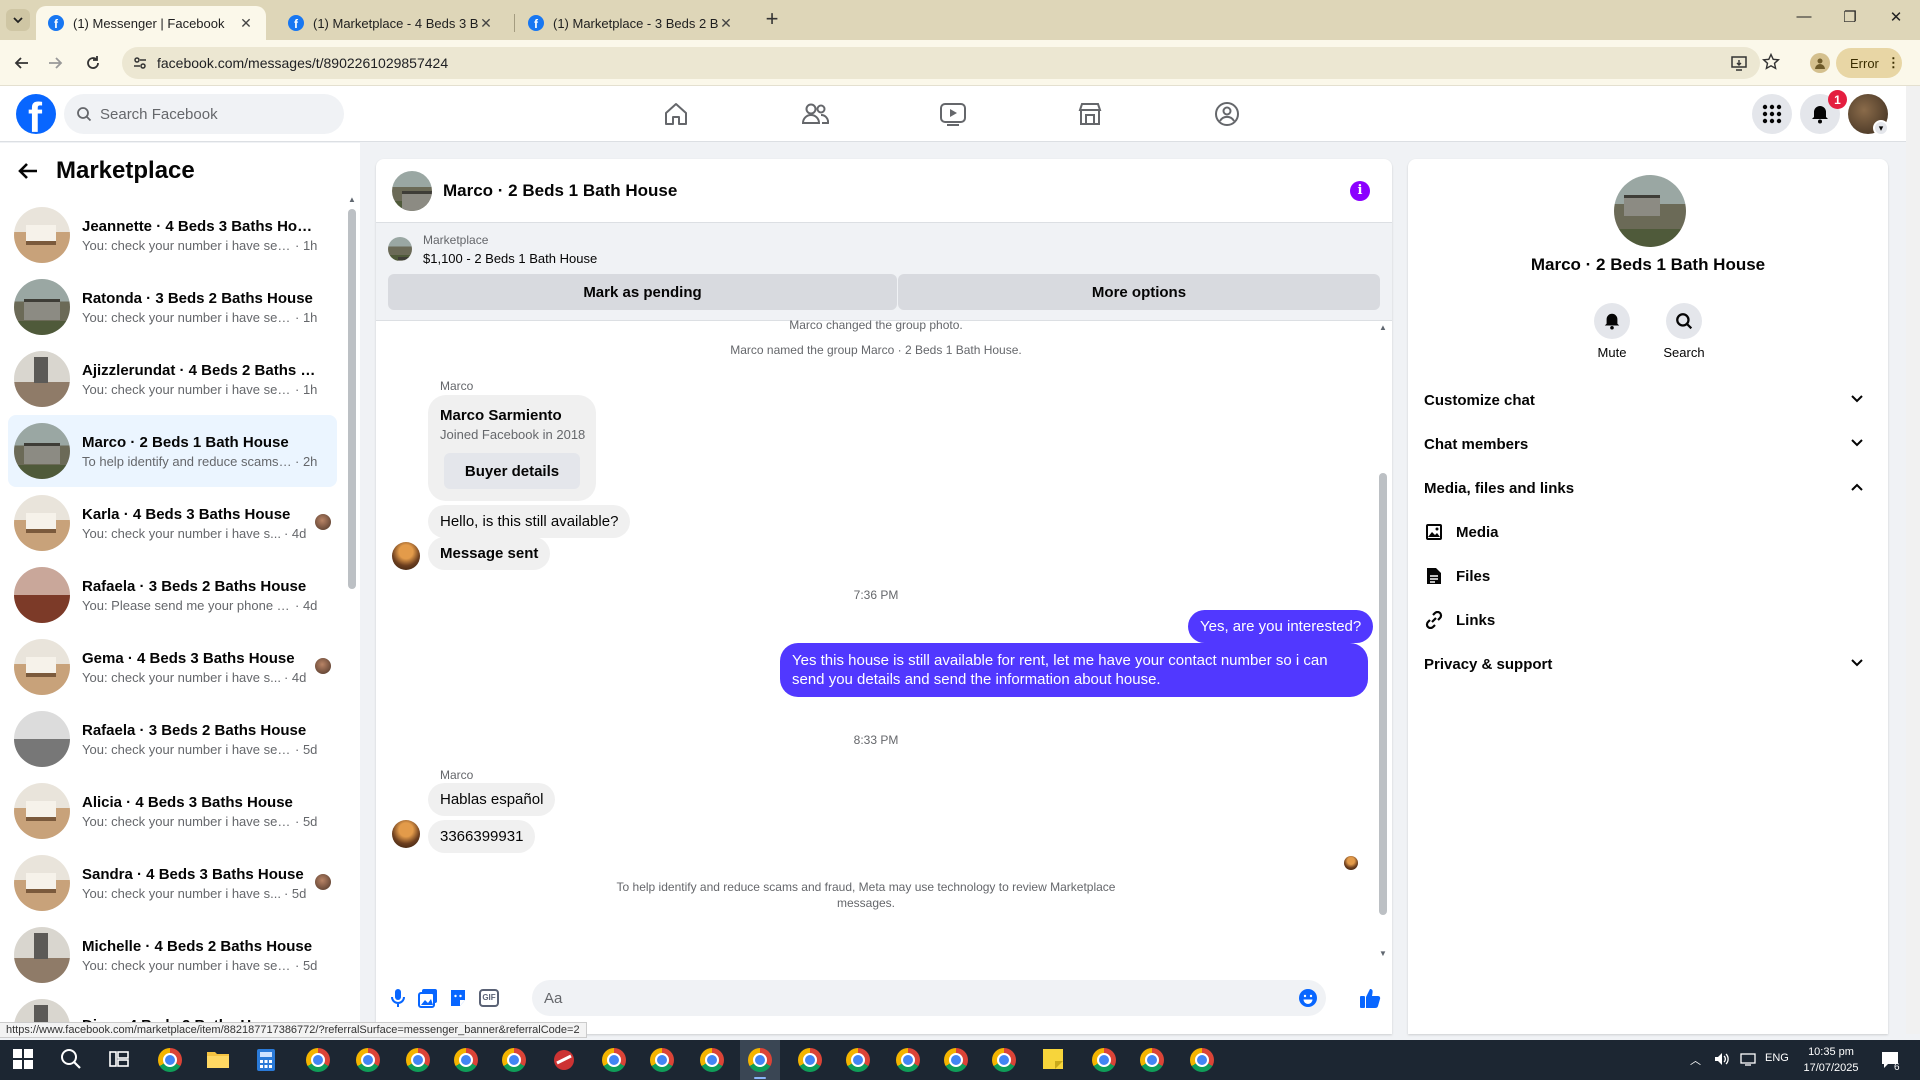 The height and width of the screenshot is (1080, 1920). Describe the element at coordinates (1820, 63) in the screenshot. I see `profile-icon` at that location.